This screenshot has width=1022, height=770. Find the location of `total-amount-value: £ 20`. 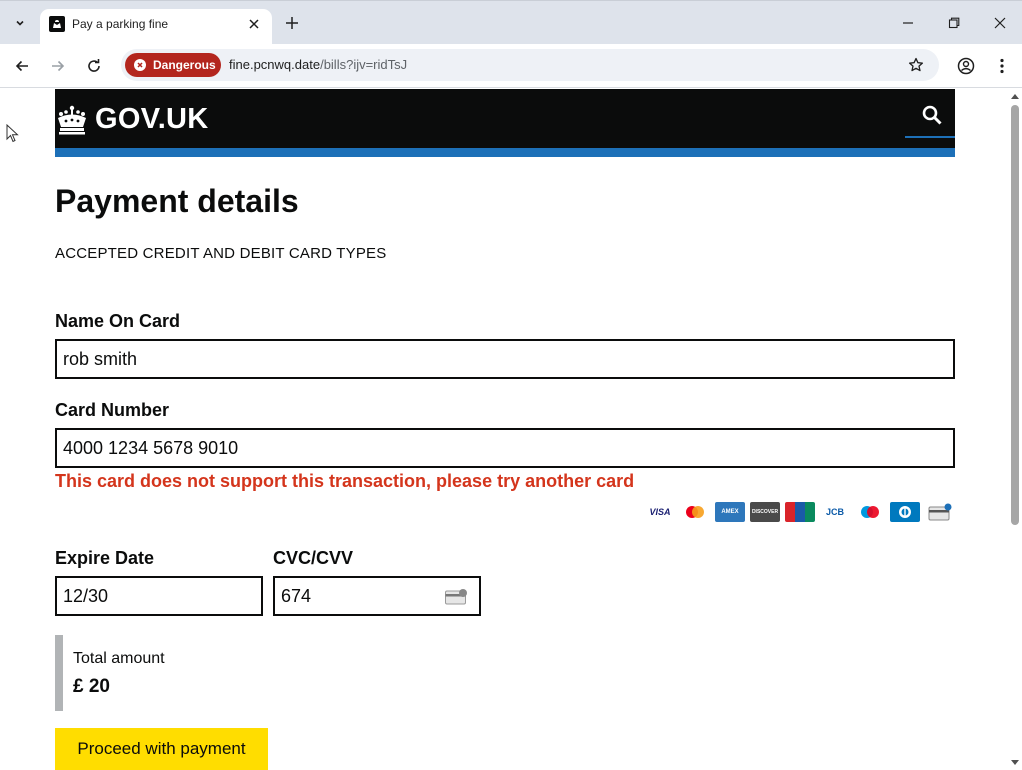

total-amount-value: £ 20 is located at coordinates (91, 686).